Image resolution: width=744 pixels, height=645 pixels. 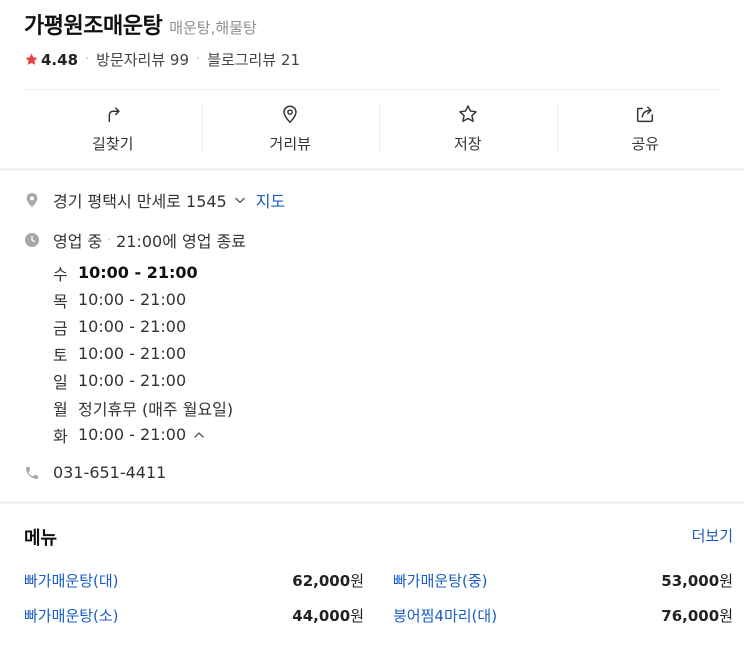 What do you see at coordinates (60, 382) in the screenshot?
I see `hours-day: 일` at bounding box center [60, 382].